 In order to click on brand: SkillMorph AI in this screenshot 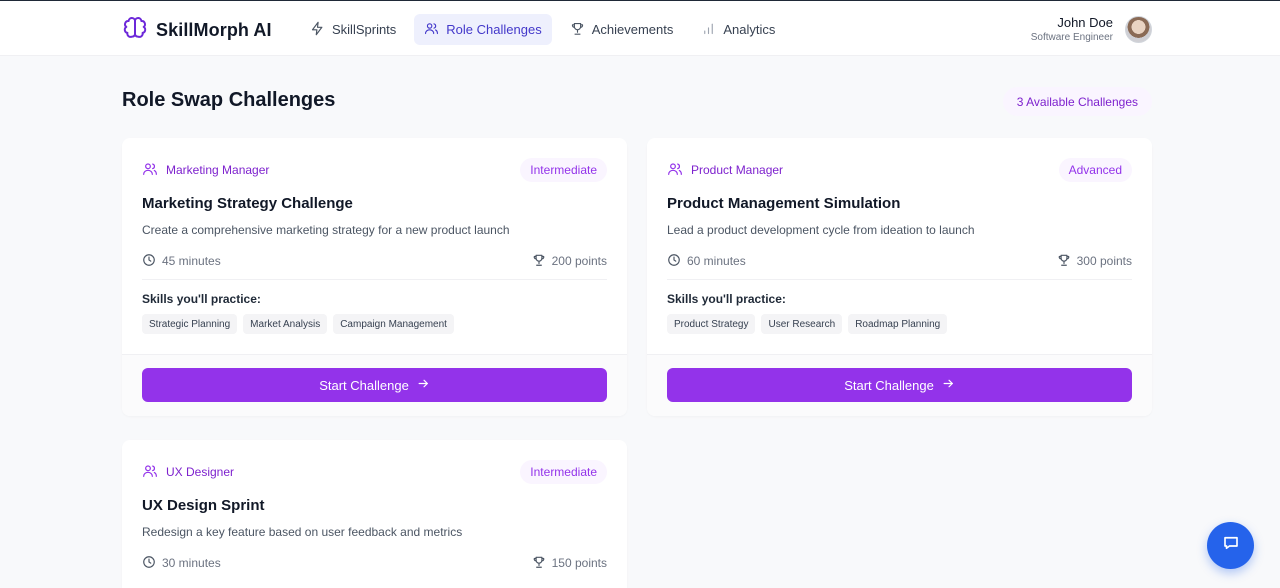, I will do `click(197, 30)`.